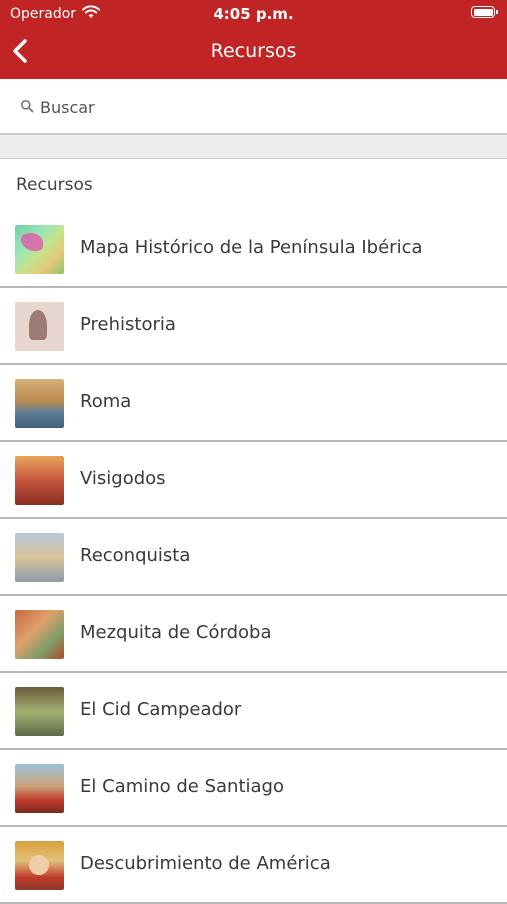 This screenshot has width=507, height=904. Describe the element at coordinates (205, 863) in the screenshot. I see `list-item-label: Descubrimiento de América` at that location.